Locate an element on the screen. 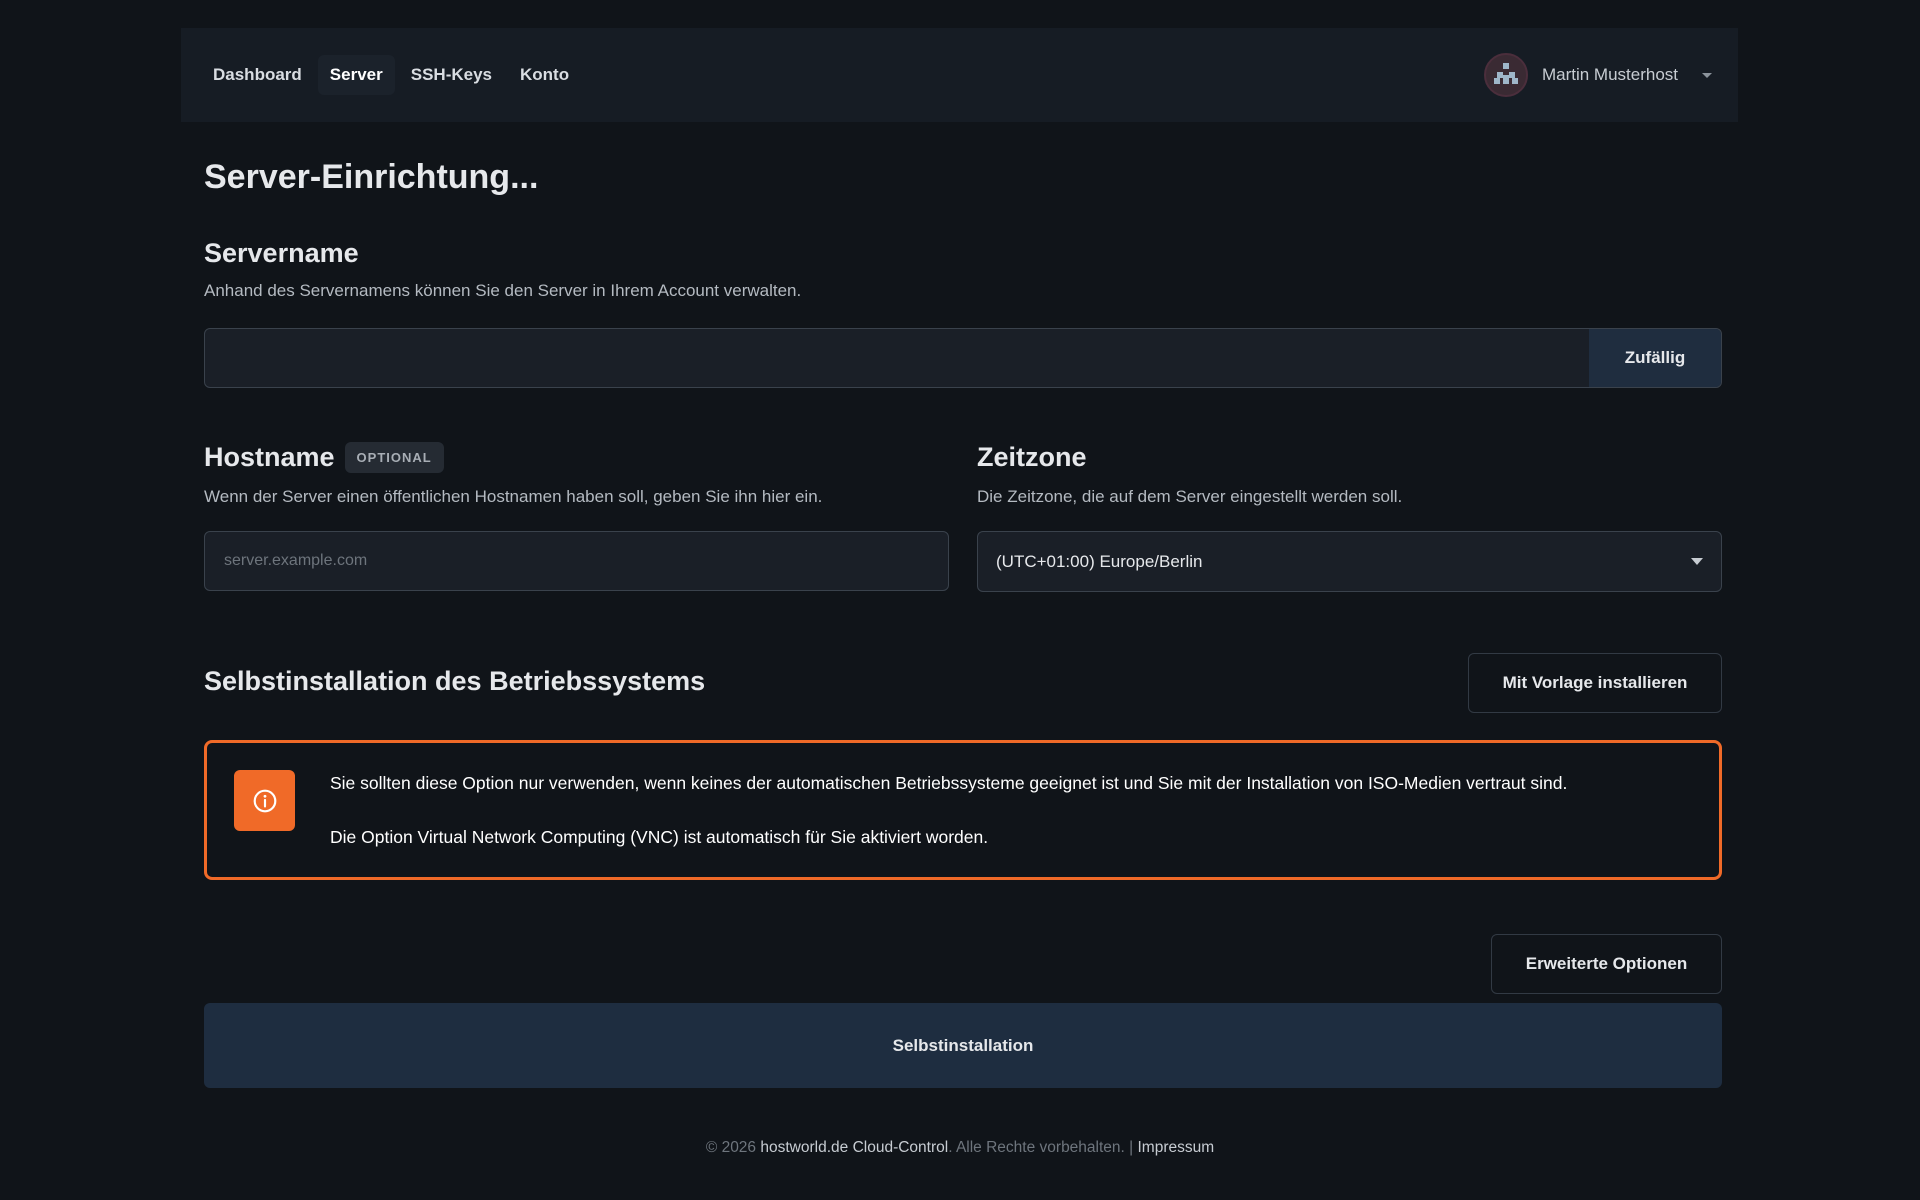 Image resolution: width=1920 pixels, height=1200 pixels. hostname-heading: Hostname is located at coordinates (269, 456).